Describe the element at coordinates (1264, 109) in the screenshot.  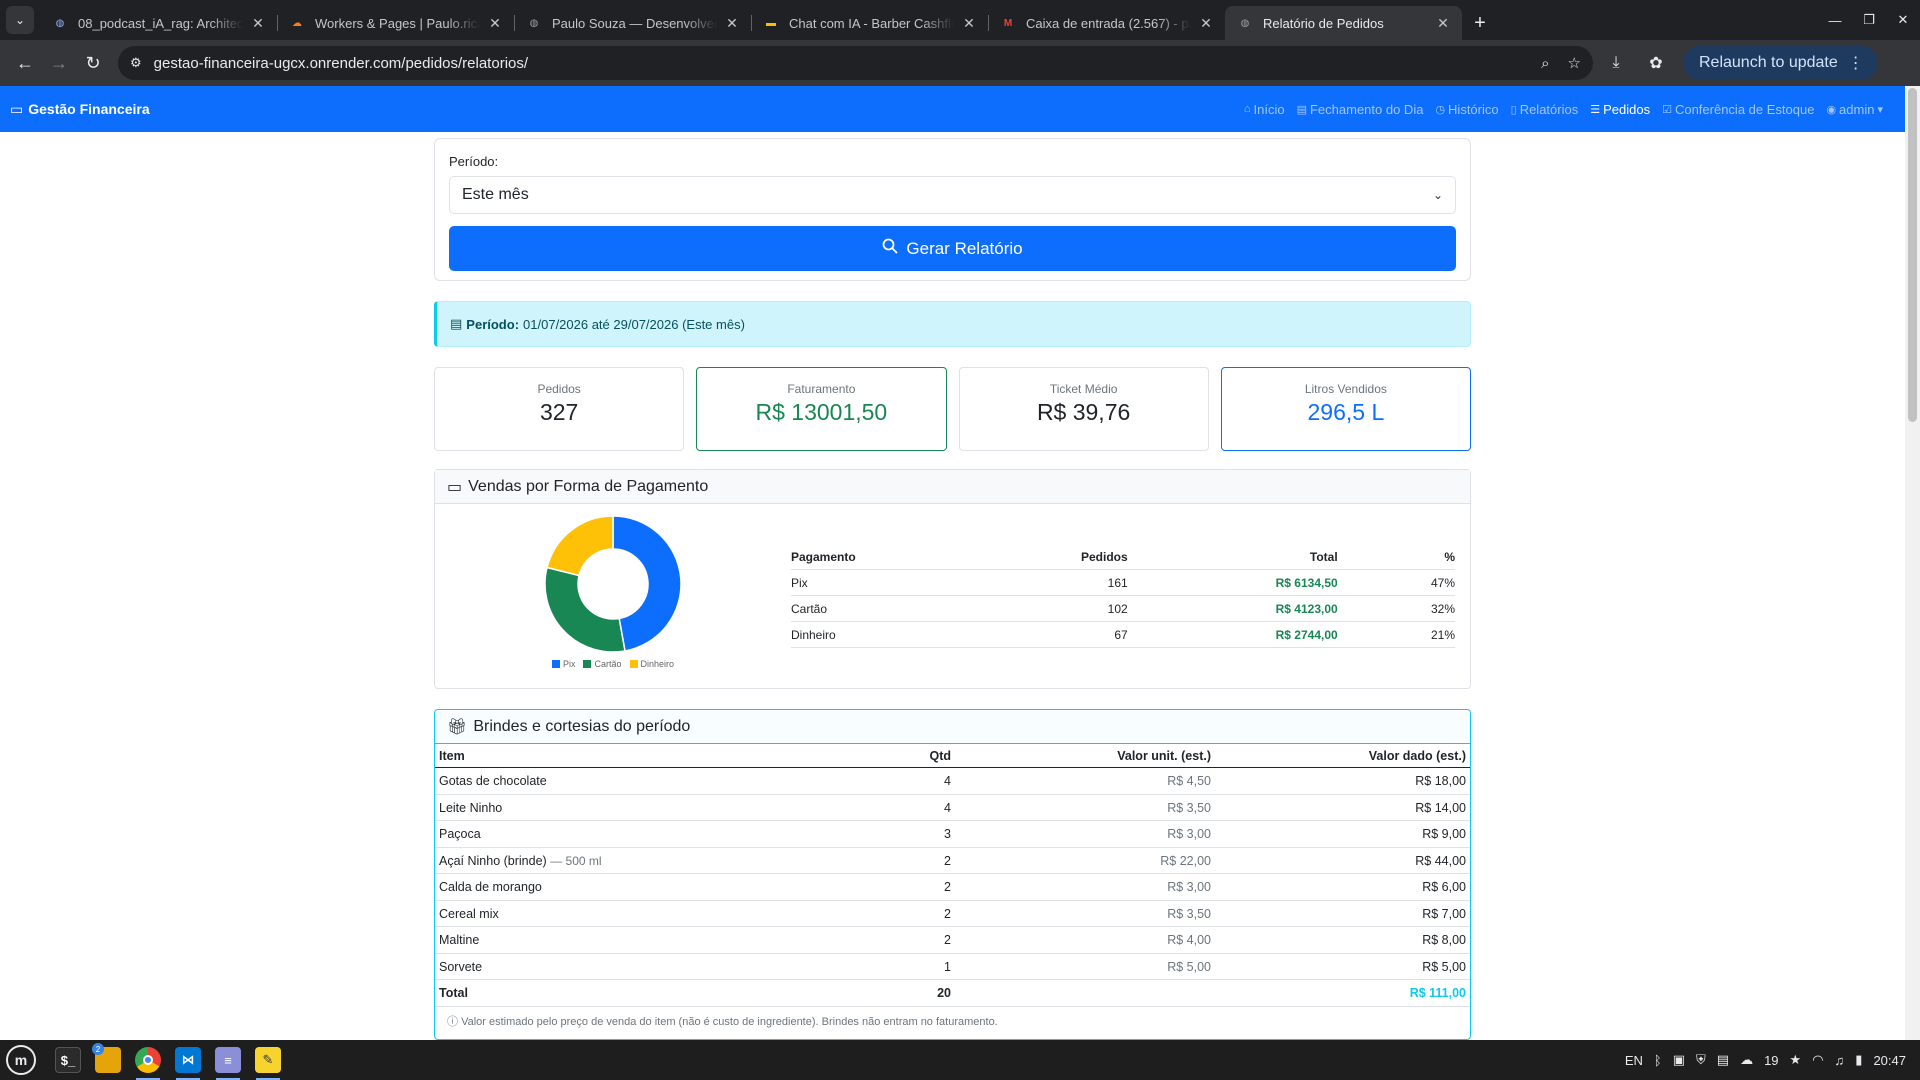
I see `nav-link-0: ⌂ Início` at that location.